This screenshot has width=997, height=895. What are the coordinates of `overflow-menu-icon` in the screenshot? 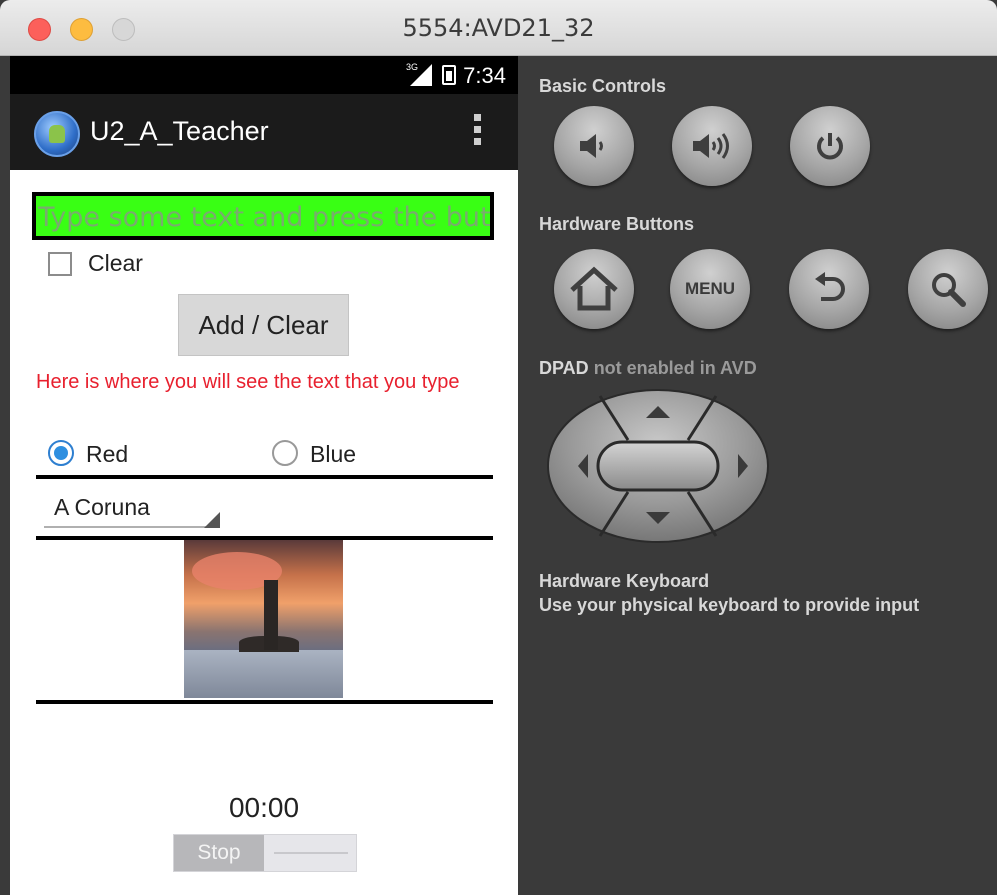 It's located at (478, 133).